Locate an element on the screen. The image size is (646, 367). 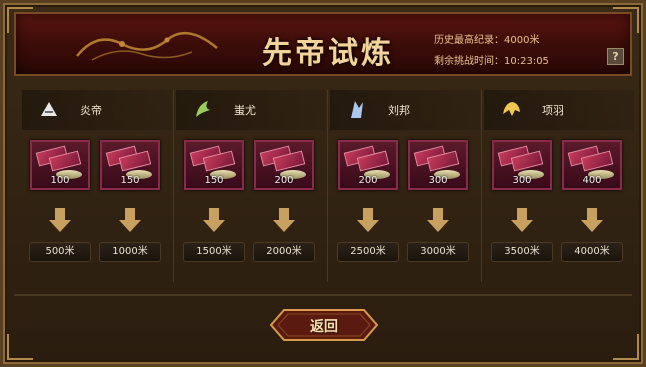
stage-header: 刘邦 is located at coordinates (405, 110).